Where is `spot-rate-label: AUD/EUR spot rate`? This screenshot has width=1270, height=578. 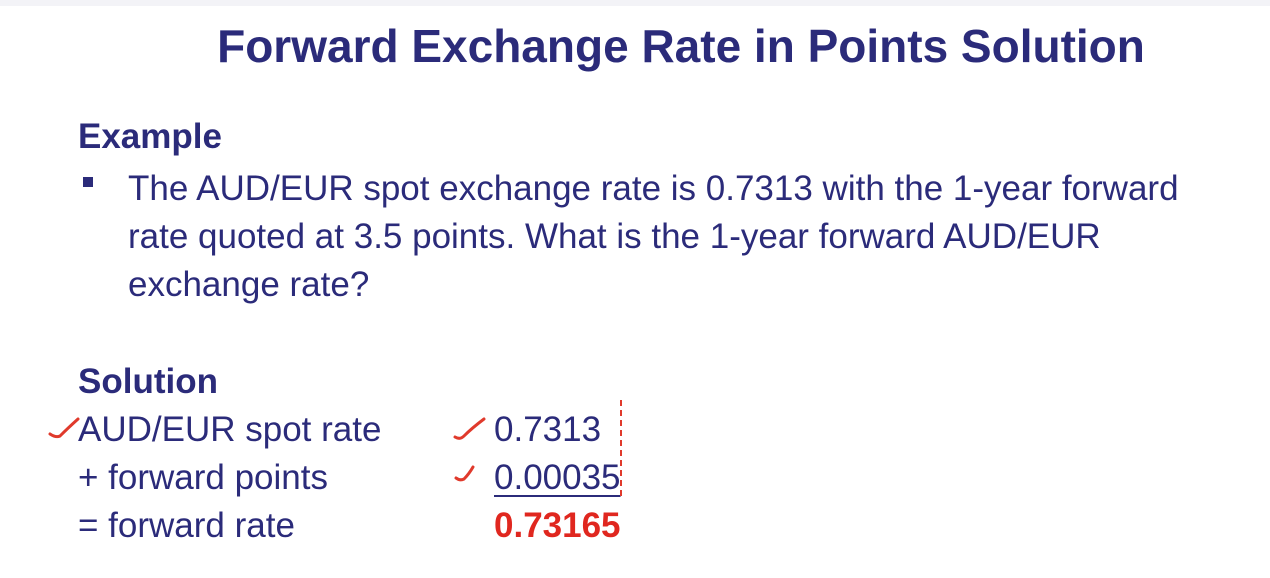 spot-rate-label: AUD/EUR spot rate is located at coordinates (230, 429).